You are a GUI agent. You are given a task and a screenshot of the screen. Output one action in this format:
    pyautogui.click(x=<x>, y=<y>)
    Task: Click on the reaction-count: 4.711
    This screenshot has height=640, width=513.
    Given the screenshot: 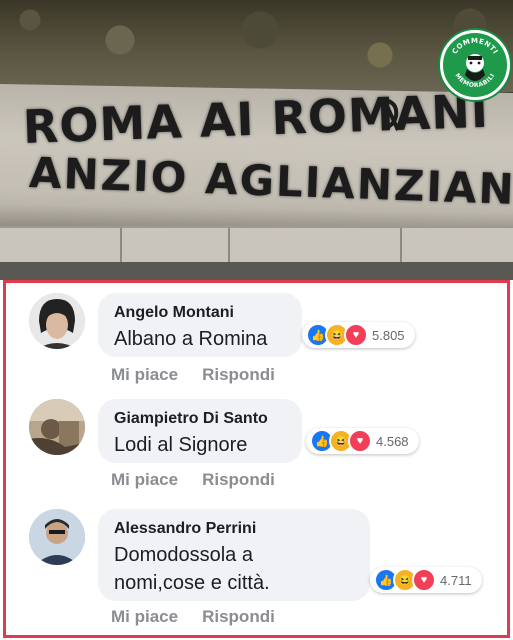 What is the action you would take?
    pyautogui.click(x=456, y=580)
    